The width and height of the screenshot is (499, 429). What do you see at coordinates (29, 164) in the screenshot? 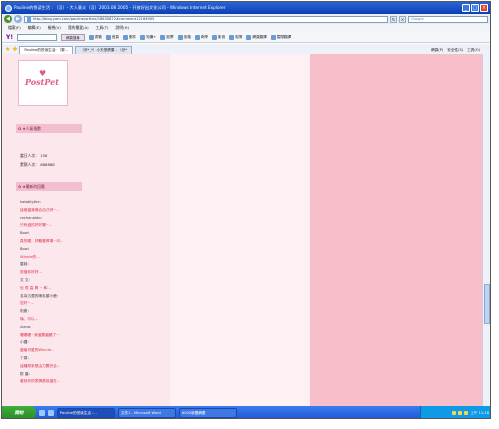
I see `total-label: 累積人次：` at bounding box center [29, 164].